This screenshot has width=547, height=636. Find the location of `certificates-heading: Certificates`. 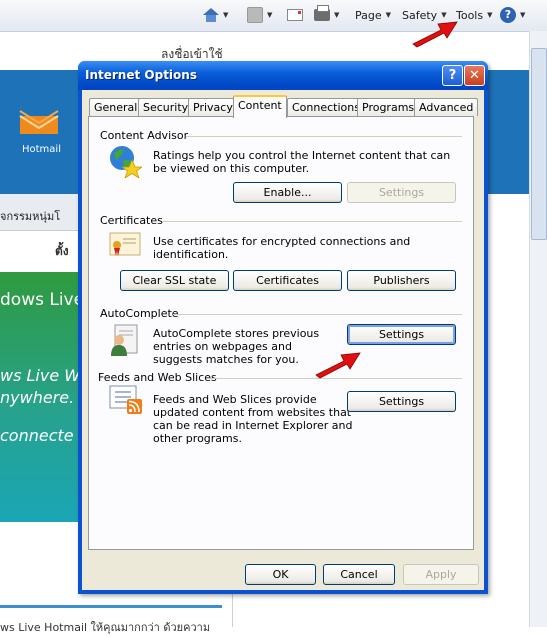

certificates-heading: Certificates is located at coordinates (131, 220).